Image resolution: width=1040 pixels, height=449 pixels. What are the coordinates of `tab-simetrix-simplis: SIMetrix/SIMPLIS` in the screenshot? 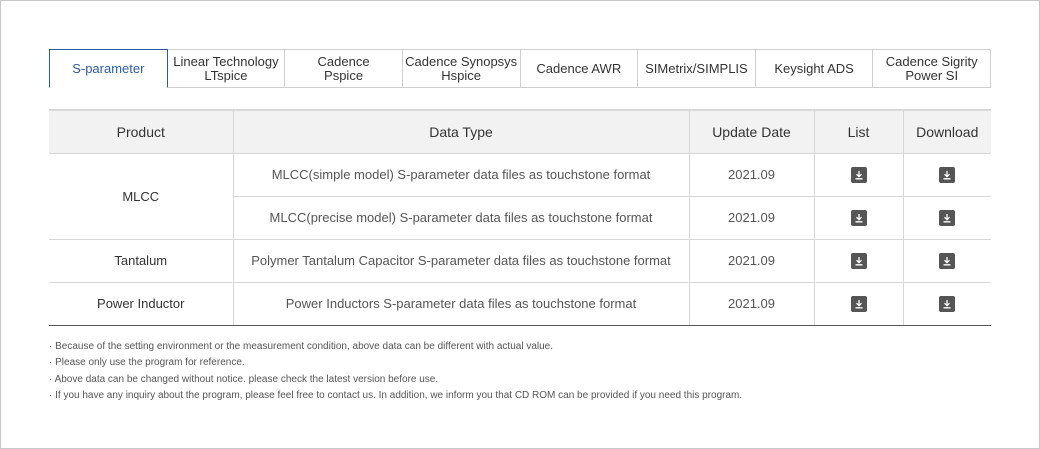 It's located at (697, 68).